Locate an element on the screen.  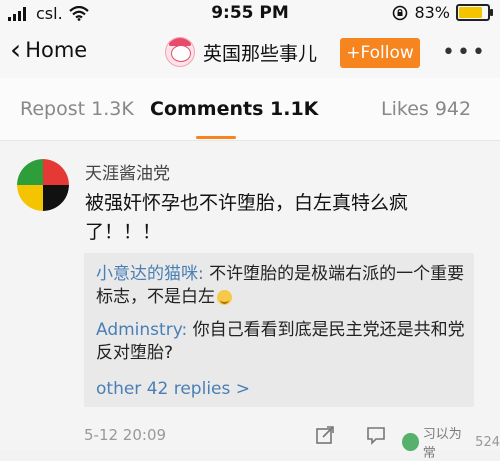
comment-icon is located at coordinates (376, 435).